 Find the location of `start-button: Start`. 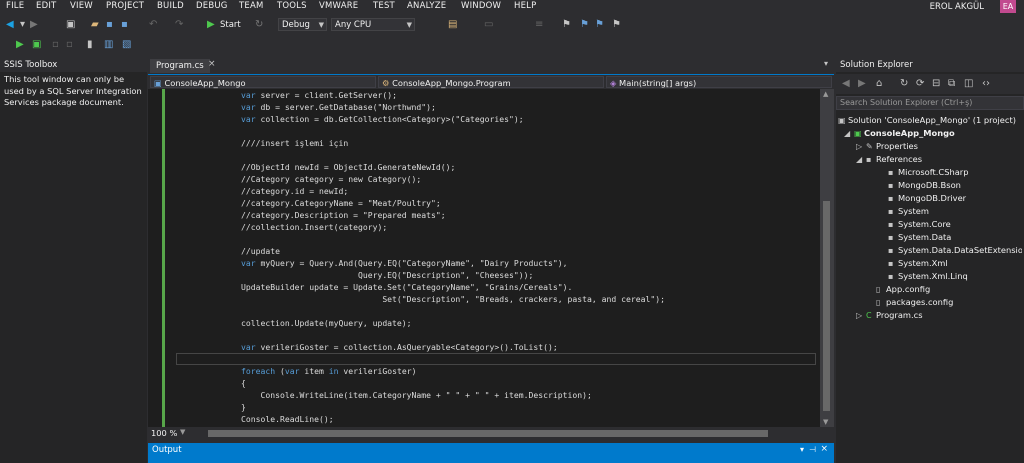

start-button: Start is located at coordinates (230, 25).